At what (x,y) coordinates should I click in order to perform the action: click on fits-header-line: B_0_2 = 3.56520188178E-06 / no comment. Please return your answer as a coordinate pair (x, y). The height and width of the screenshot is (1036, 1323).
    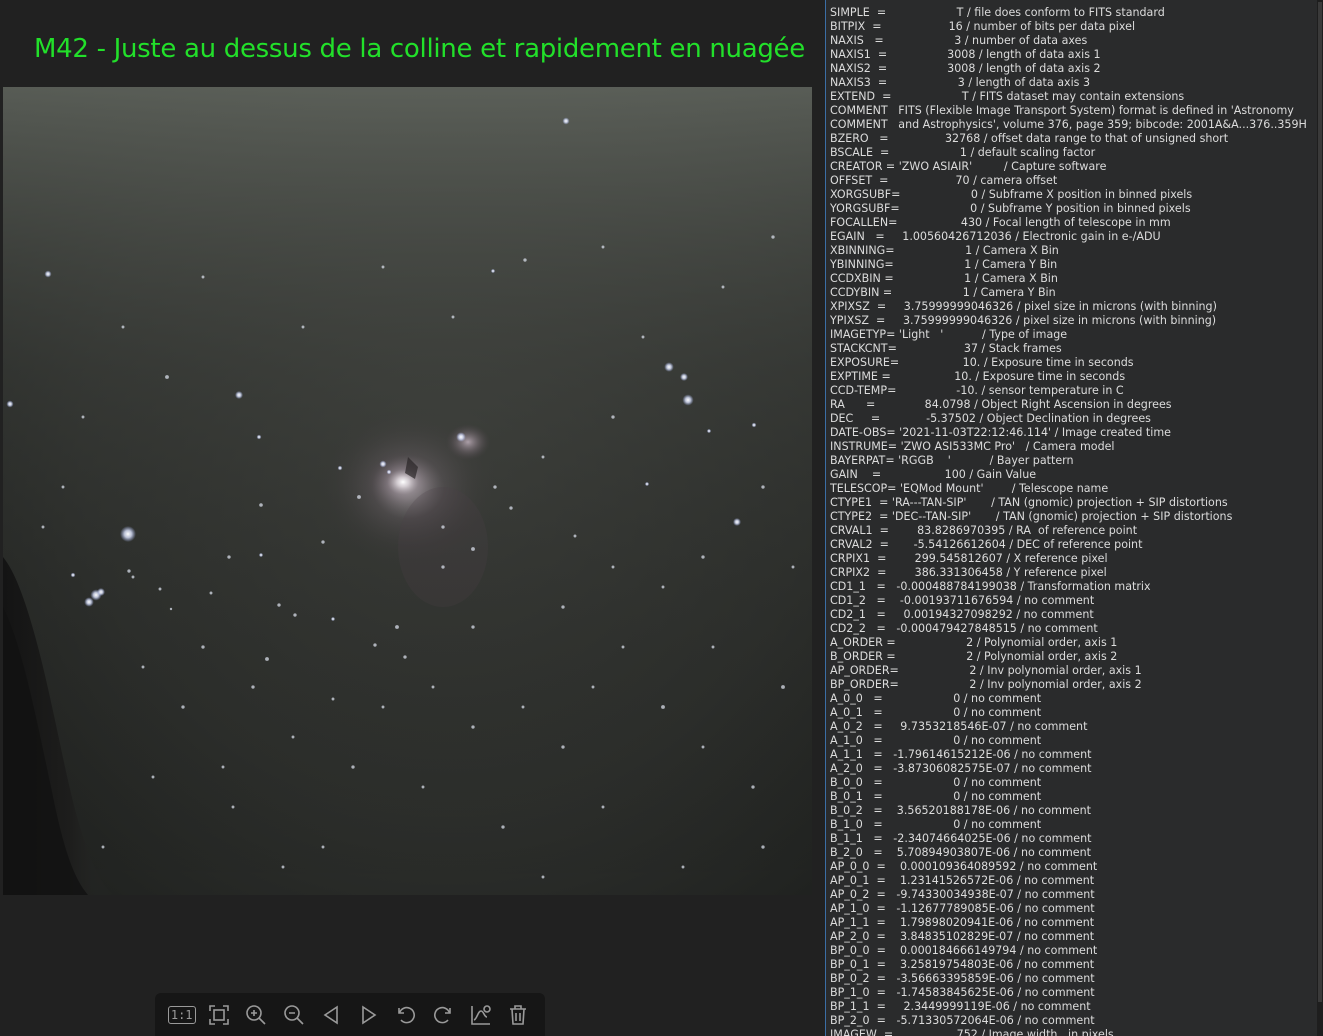
    Looking at the image, I should click on (960, 810).